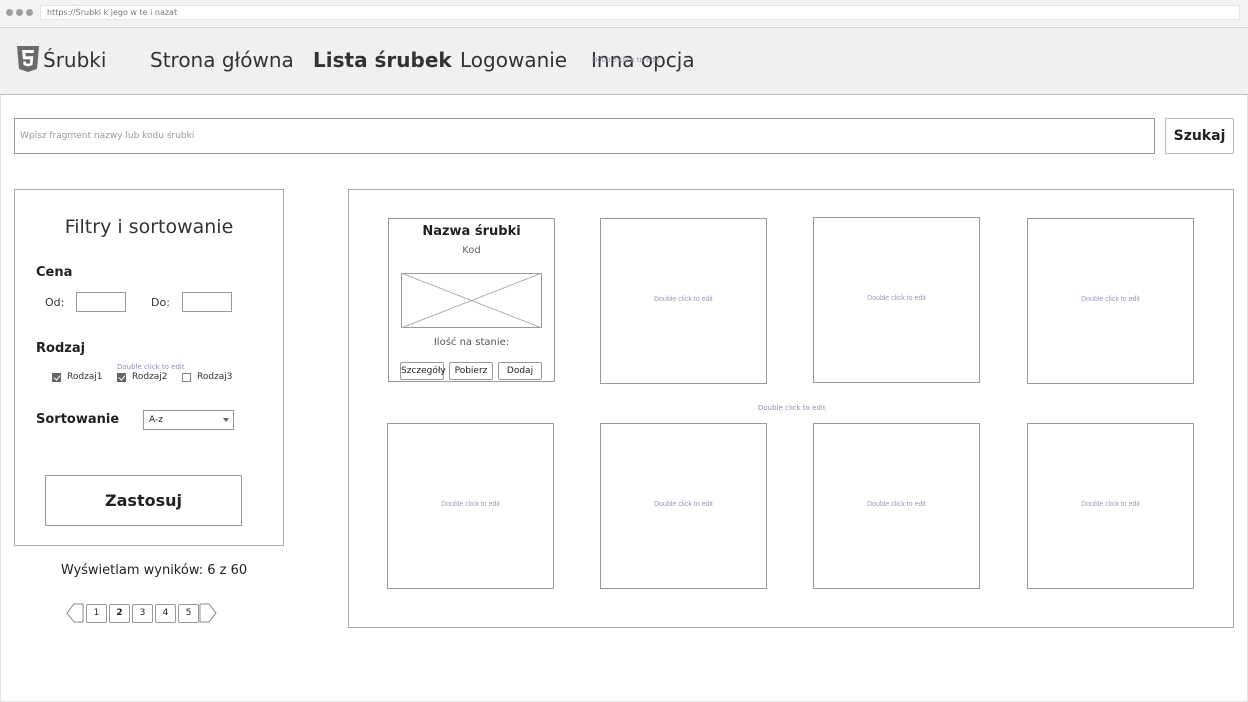  I want to click on sort-label: Sortowanie, so click(78, 419).